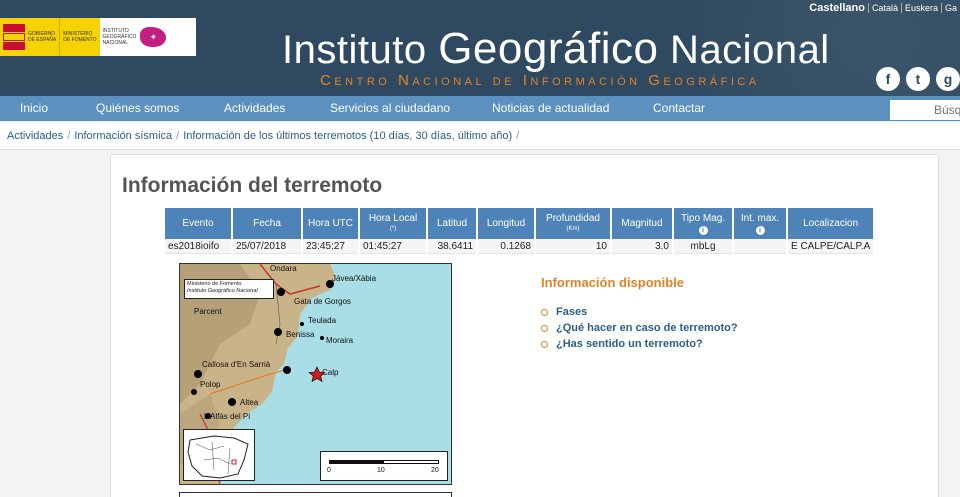 The height and width of the screenshot is (497, 960). I want to click on col-int-max-label: Int. max., so click(760, 218).